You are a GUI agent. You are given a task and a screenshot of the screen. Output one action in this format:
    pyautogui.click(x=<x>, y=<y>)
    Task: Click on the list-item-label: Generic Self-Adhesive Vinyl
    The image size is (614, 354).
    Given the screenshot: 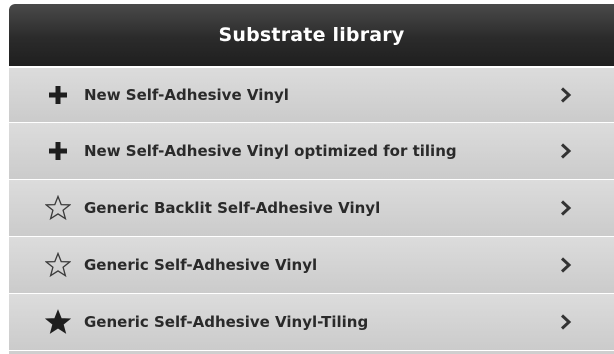 What is the action you would take?
    pyautogui.click(x=201, y=265)
    